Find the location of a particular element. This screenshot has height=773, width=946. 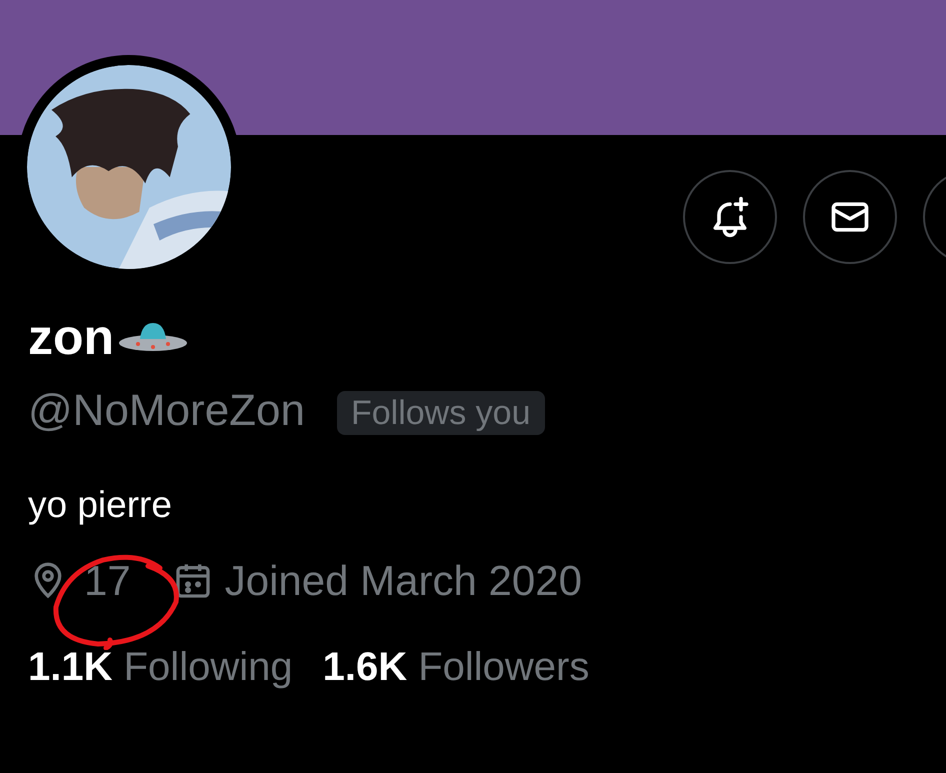

display-name: zon is located at coordinates (71, 337).